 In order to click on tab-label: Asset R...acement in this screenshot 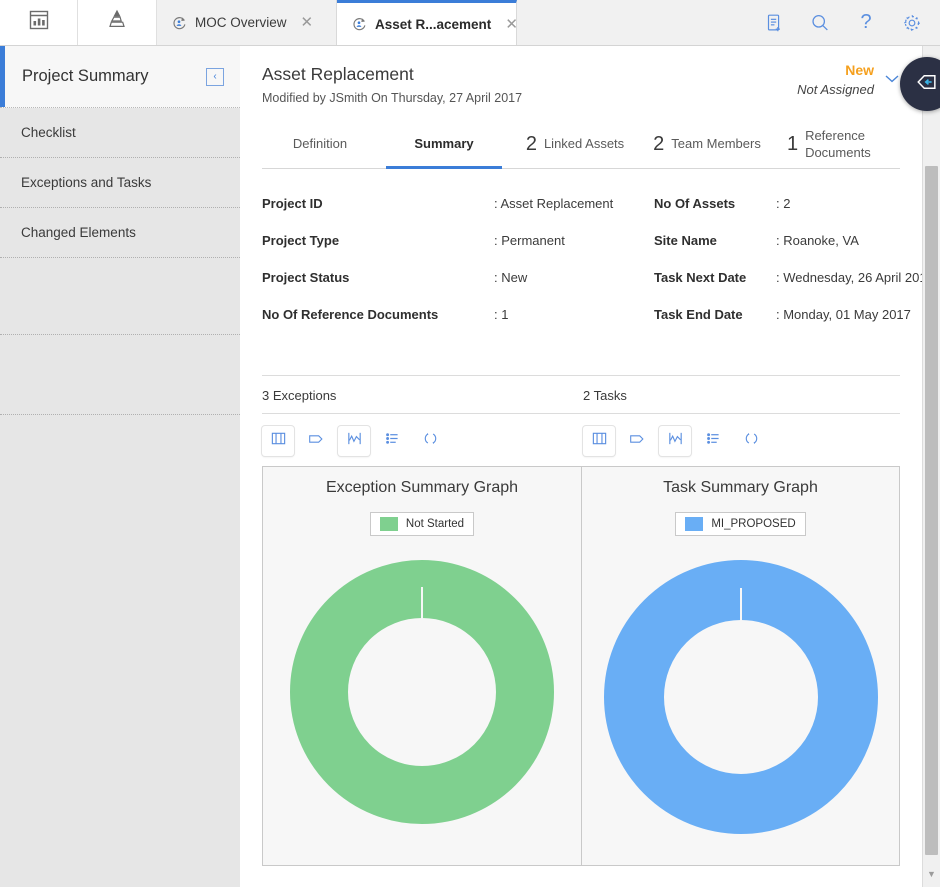, I will do `click(433, 24)`.